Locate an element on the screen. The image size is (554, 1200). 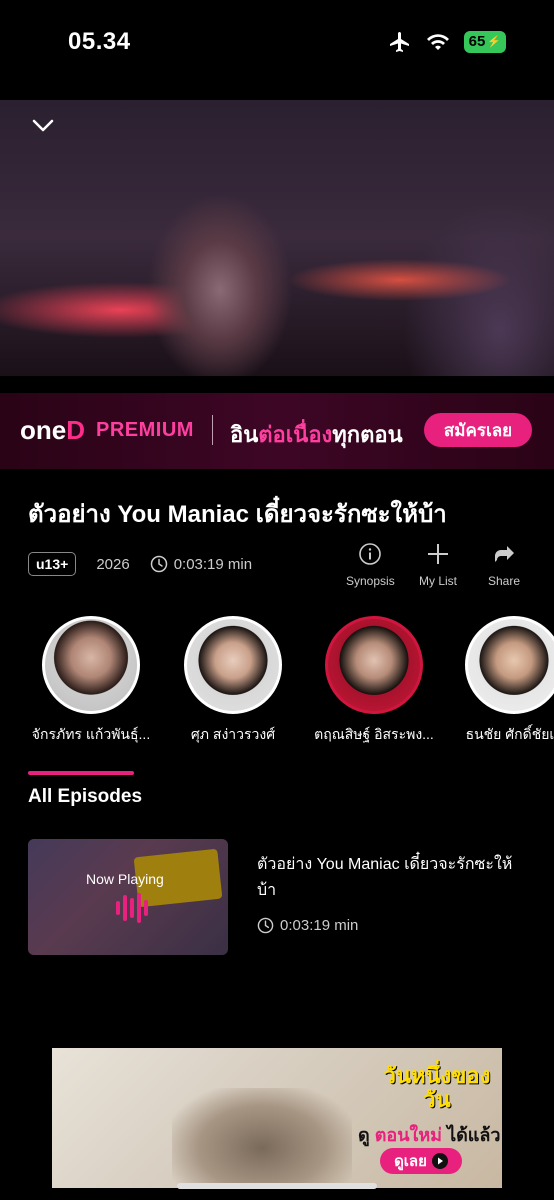
episode-title: ตัวอย่าง You Maniac เดี๋ยวจะรักซะให้บ้า is located at coordinates (393, 878).